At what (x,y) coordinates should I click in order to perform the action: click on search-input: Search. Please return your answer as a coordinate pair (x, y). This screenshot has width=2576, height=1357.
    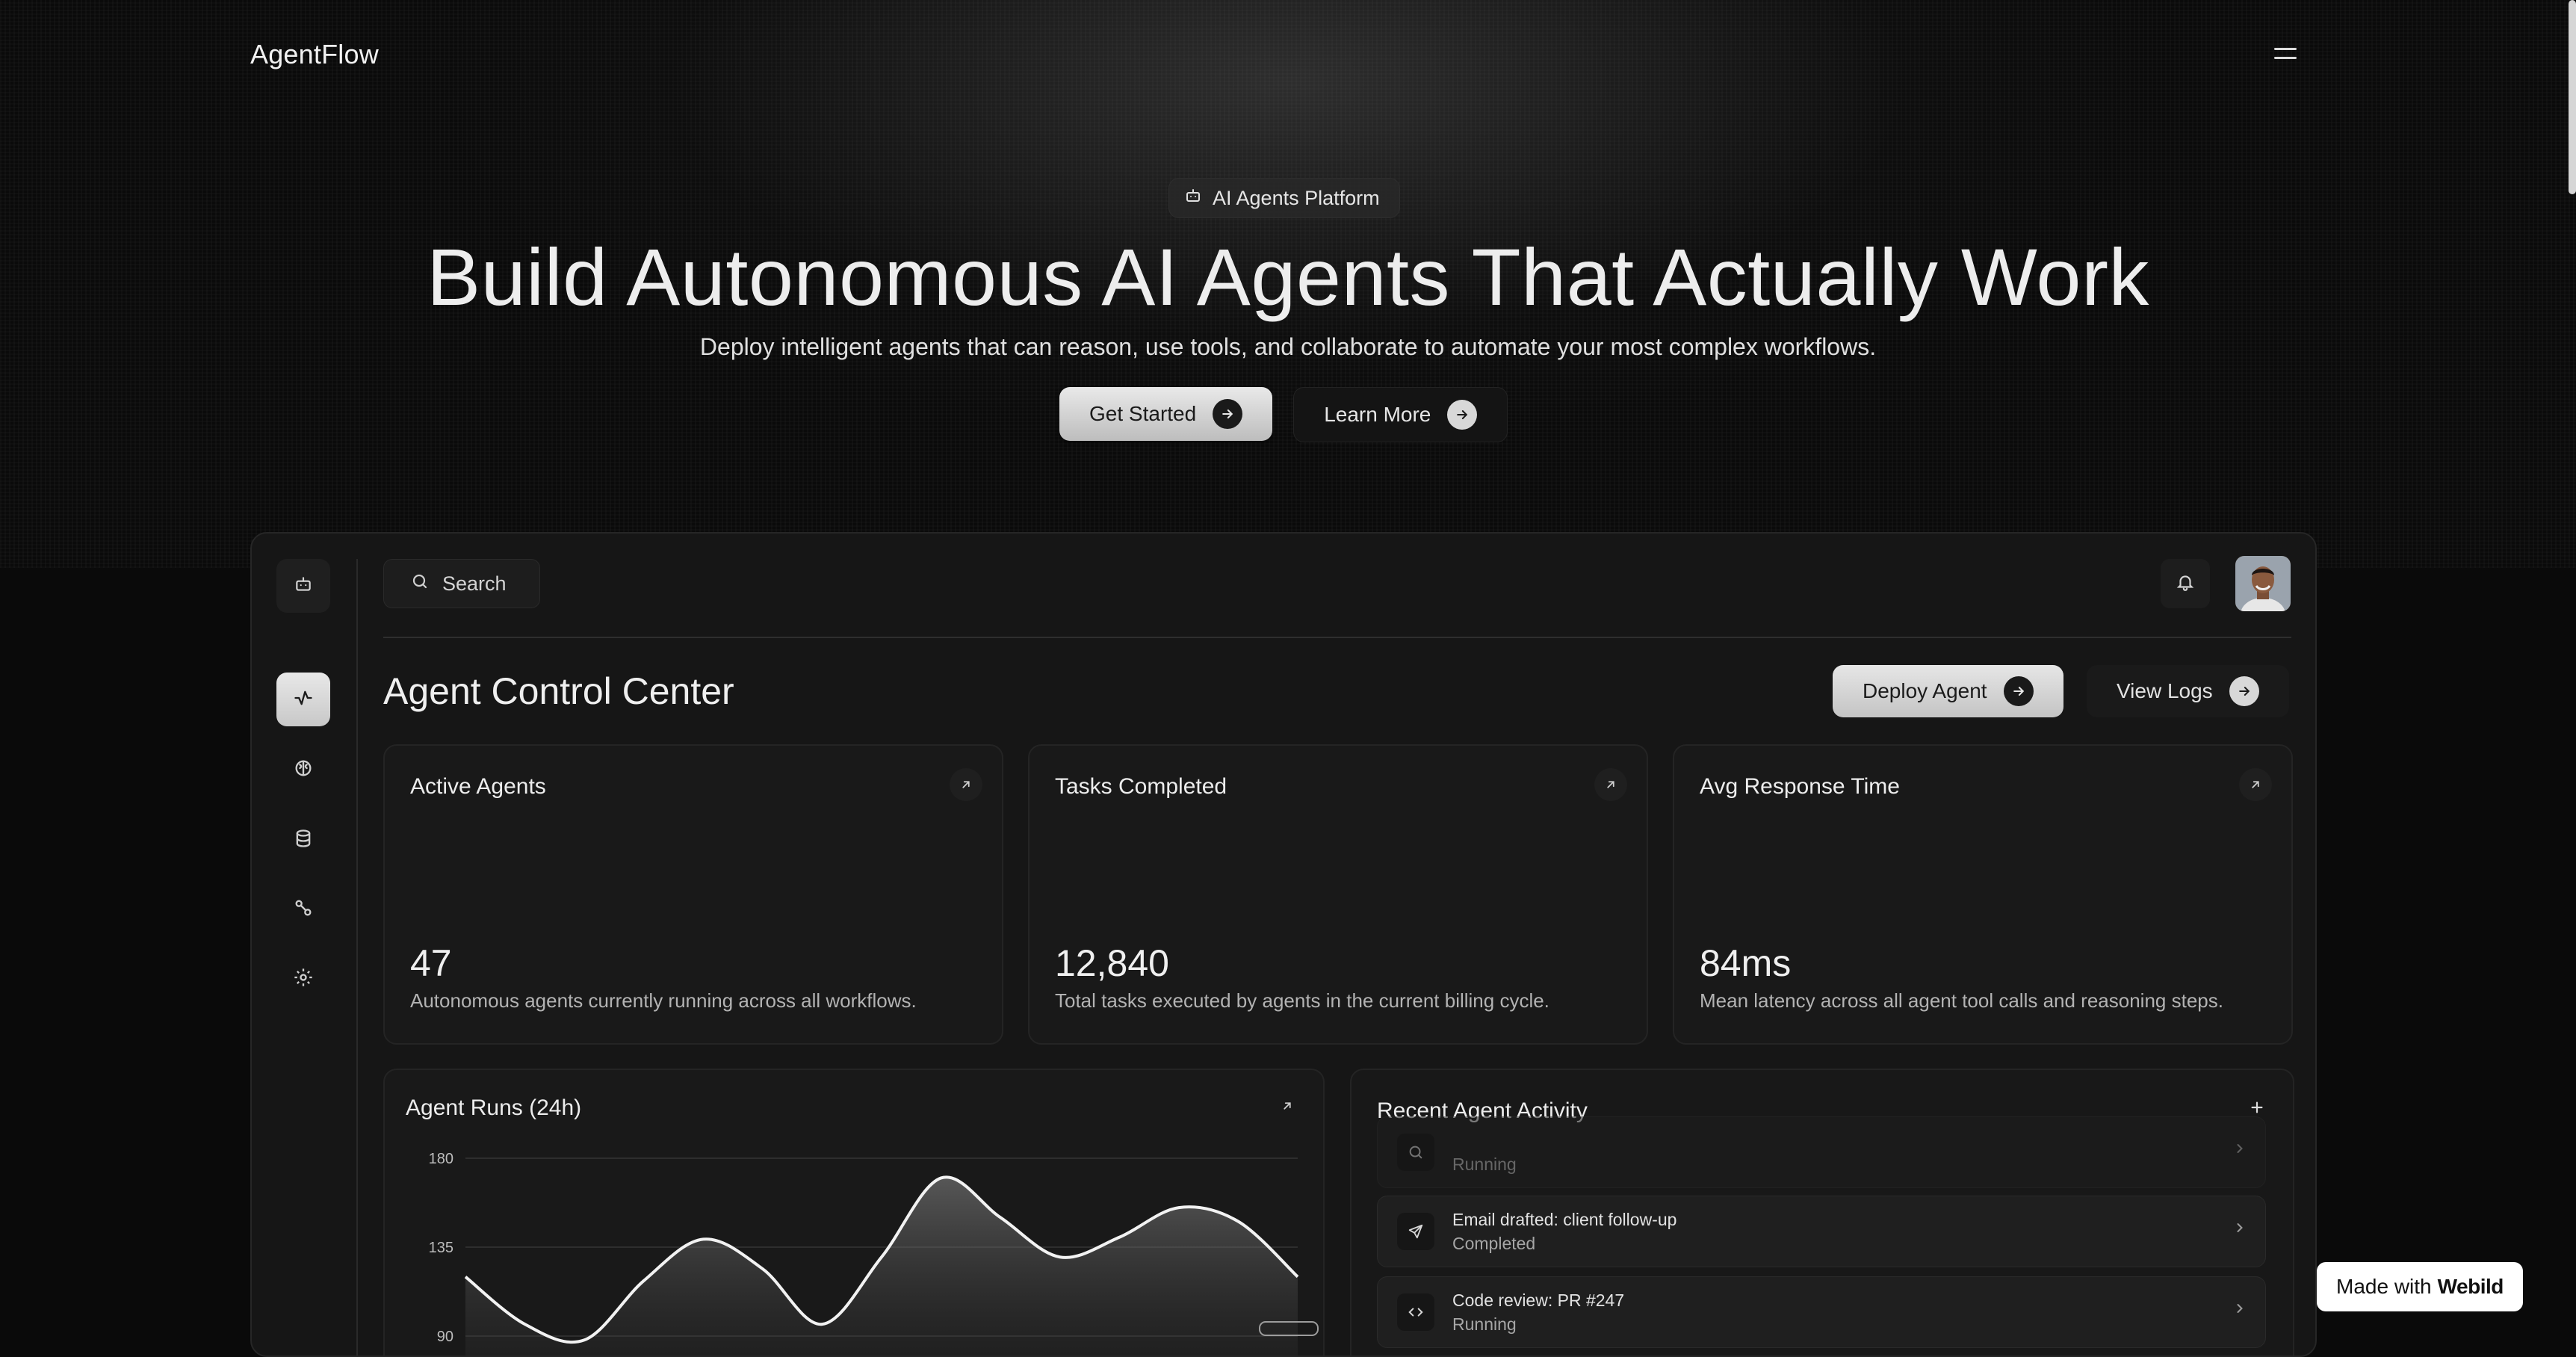
    Looking at the image, I should click on (461, 583).